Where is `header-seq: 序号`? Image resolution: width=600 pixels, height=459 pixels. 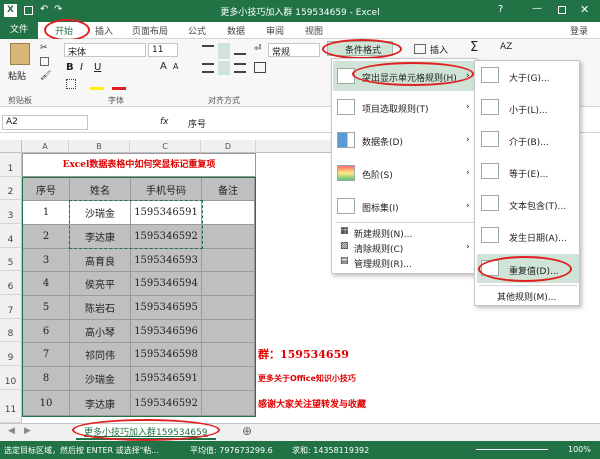
header-seq: 序号 is located at coordinates (46, 189).